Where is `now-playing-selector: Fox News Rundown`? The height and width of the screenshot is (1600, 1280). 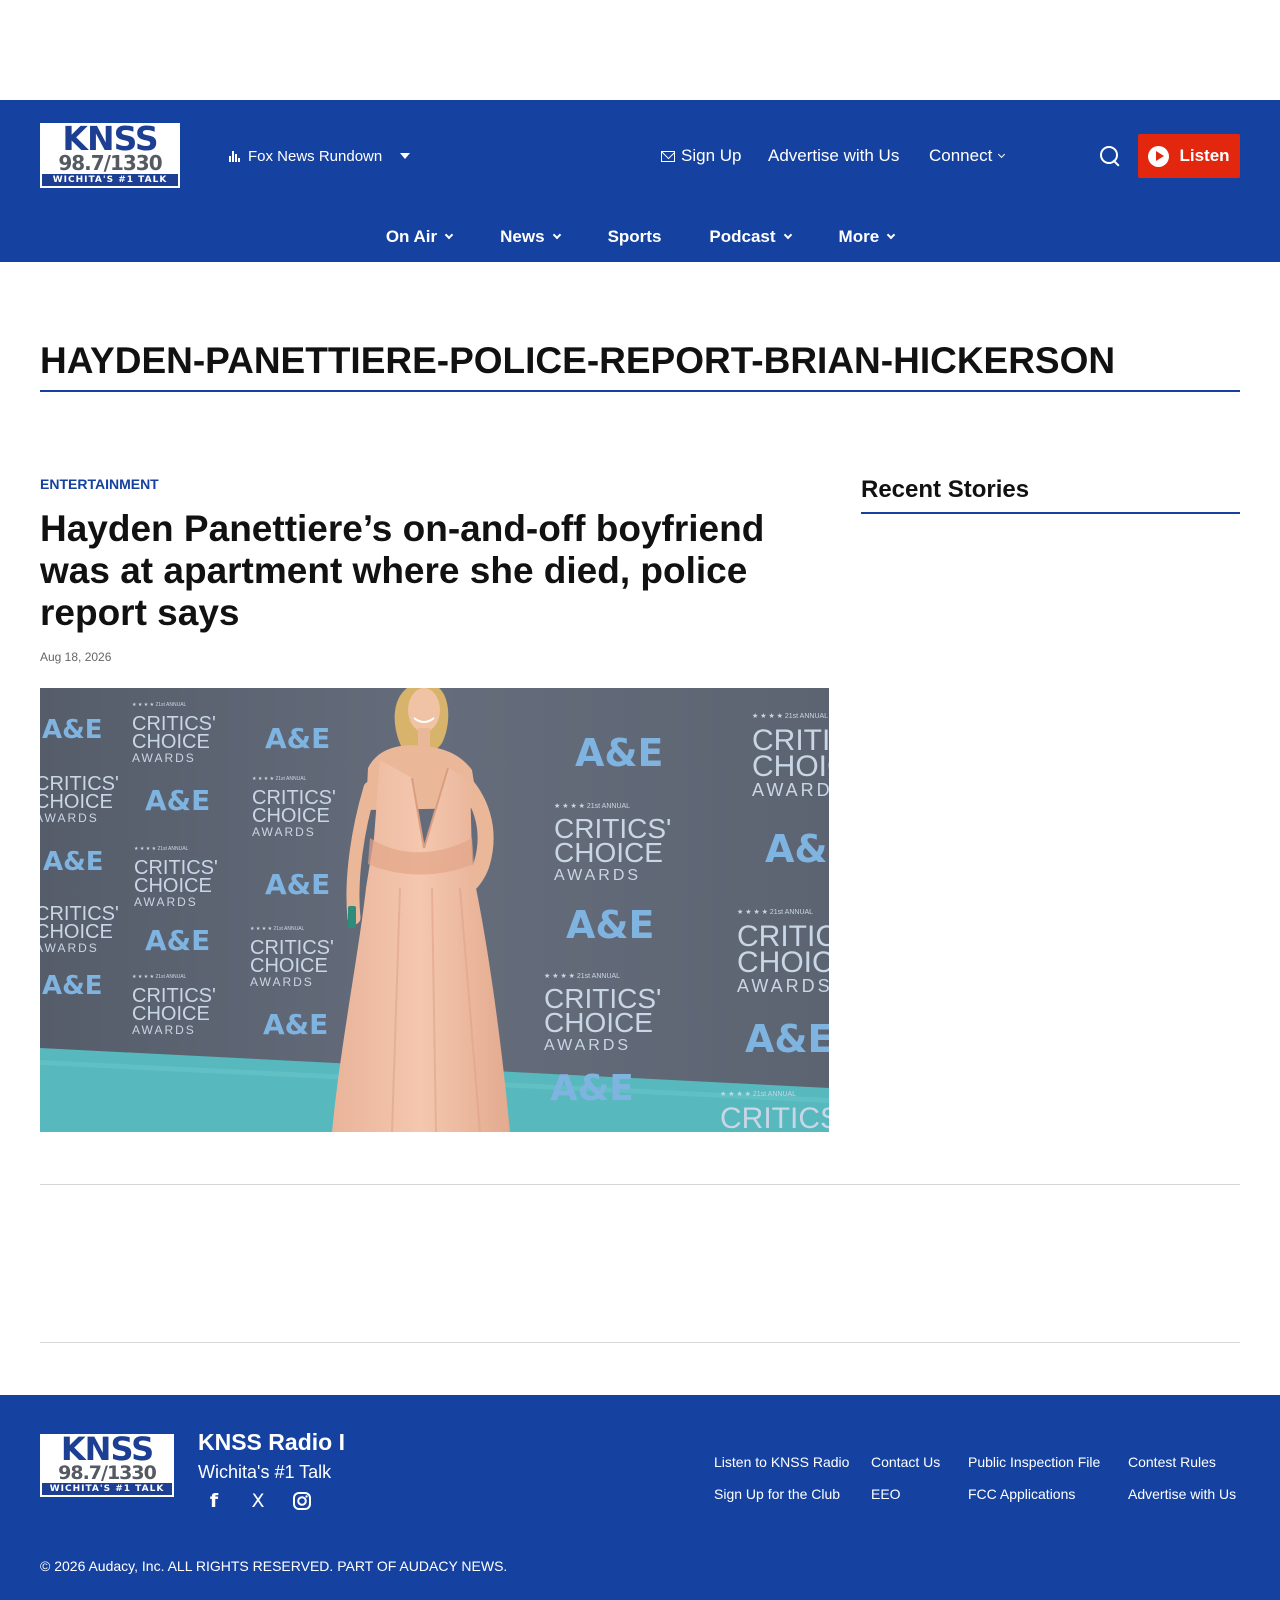 now-playing-selector: Fox News Rundown is located at coordinates (320, 156).